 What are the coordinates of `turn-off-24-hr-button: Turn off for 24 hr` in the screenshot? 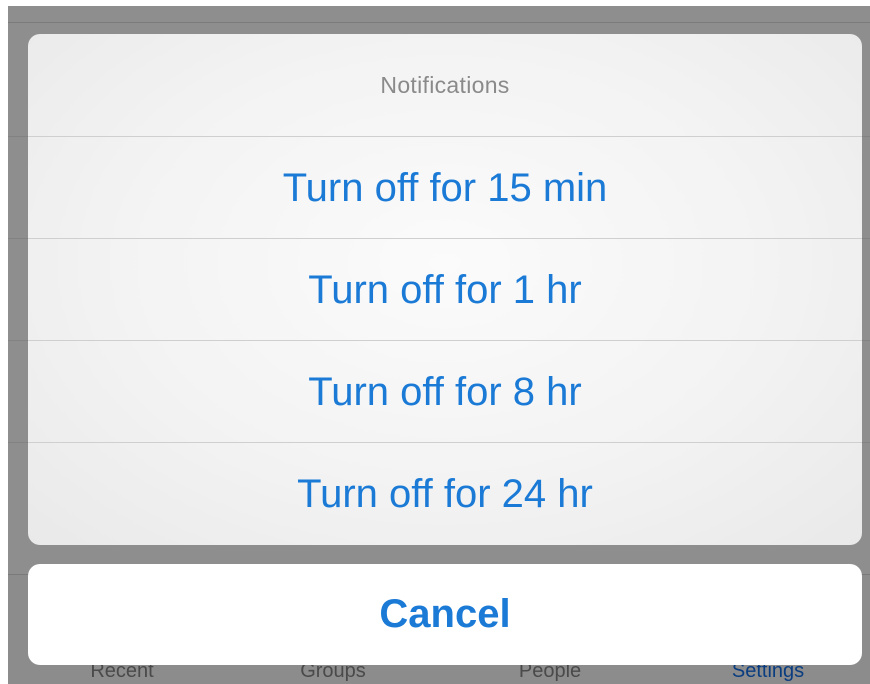 It's located at (445, 493).